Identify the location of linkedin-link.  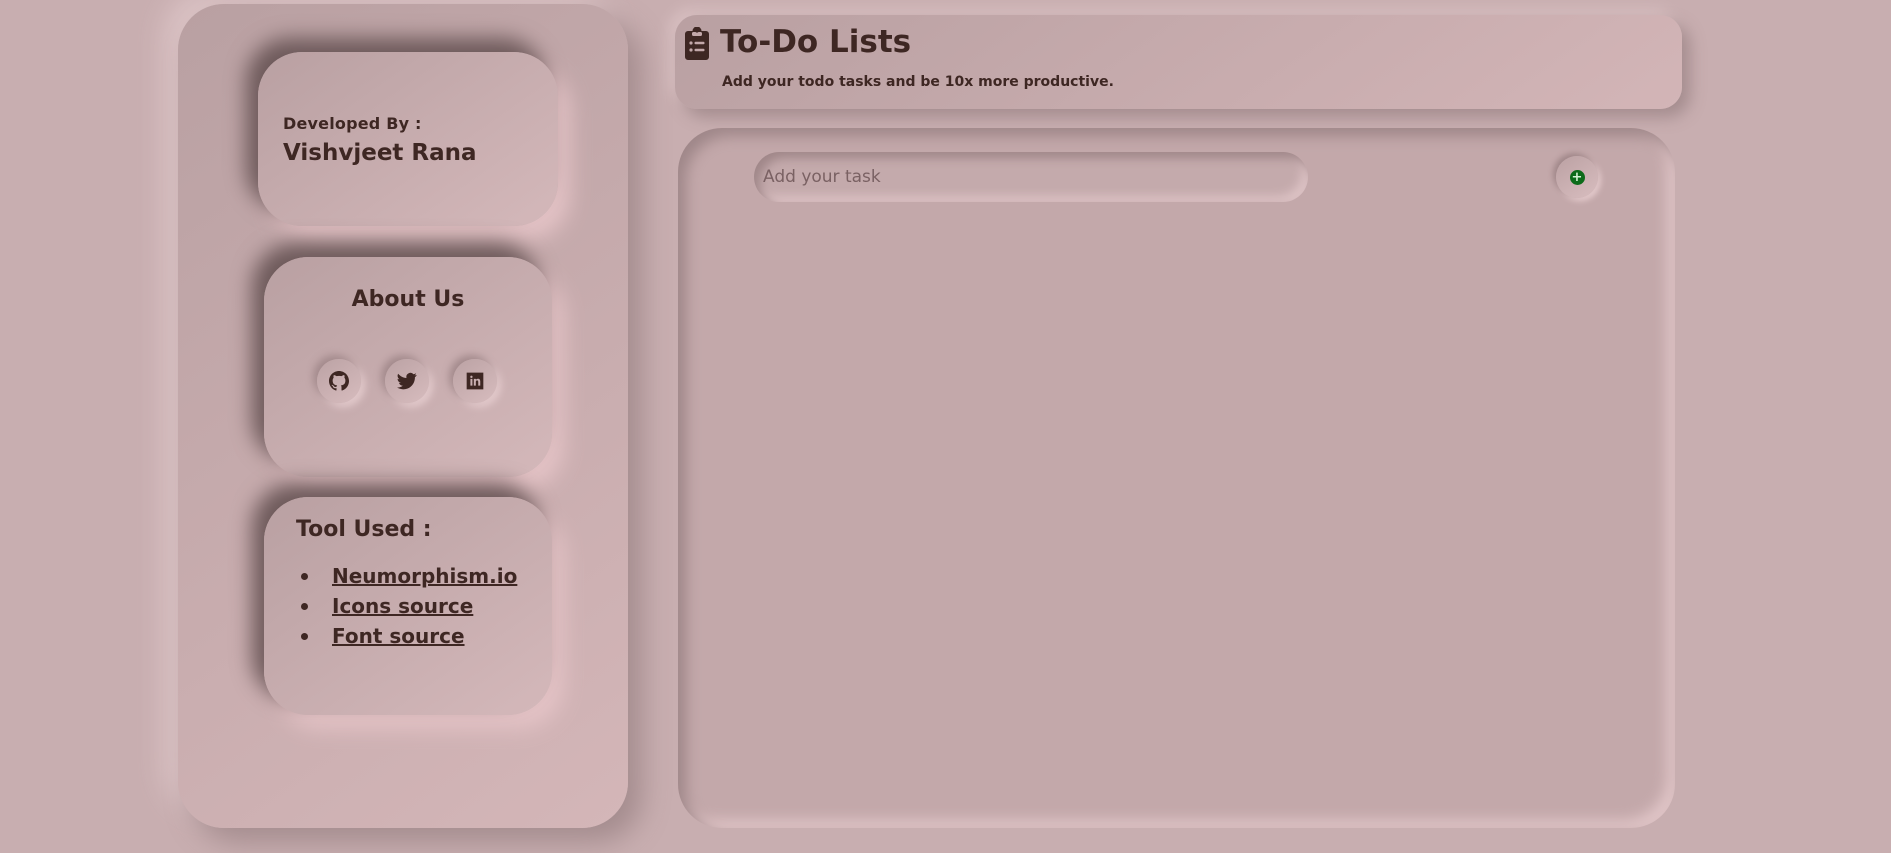
(475, 381).